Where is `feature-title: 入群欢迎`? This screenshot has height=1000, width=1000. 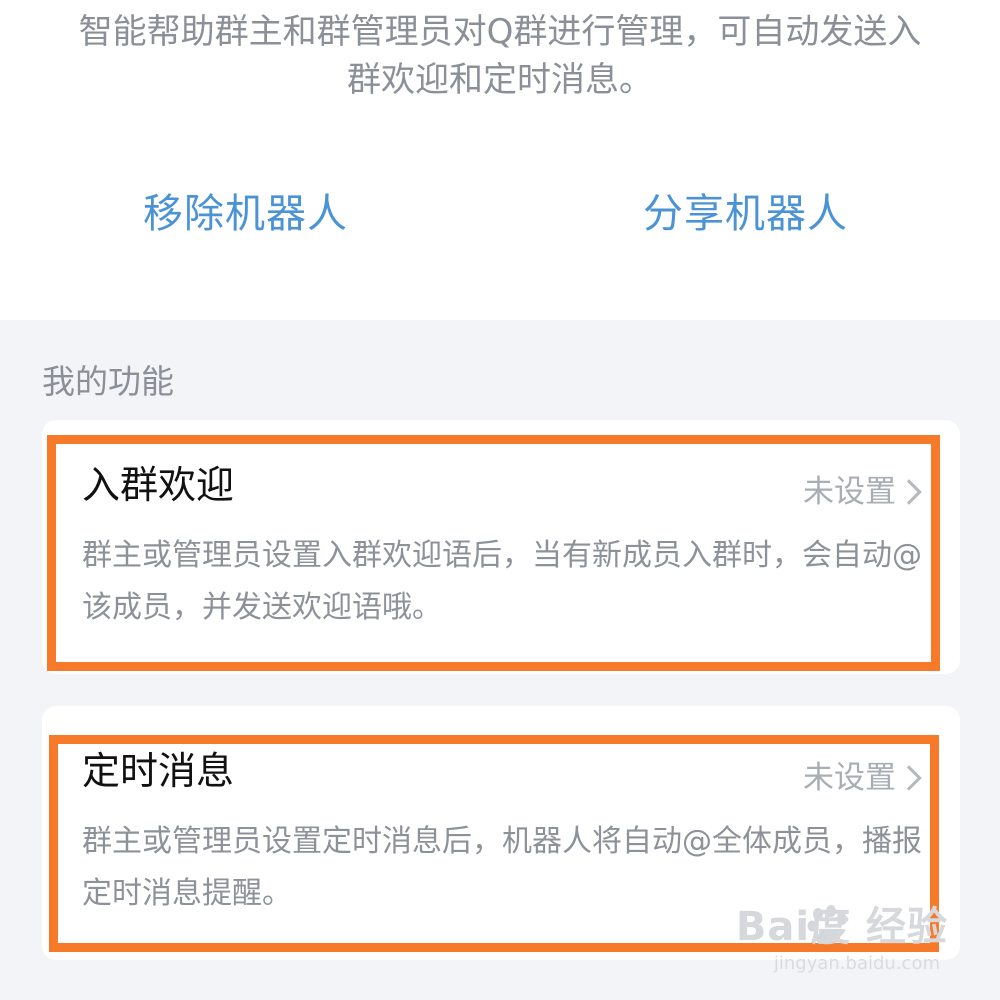
feature-title: 入群欢迎 is located at coordinates (158, 485).